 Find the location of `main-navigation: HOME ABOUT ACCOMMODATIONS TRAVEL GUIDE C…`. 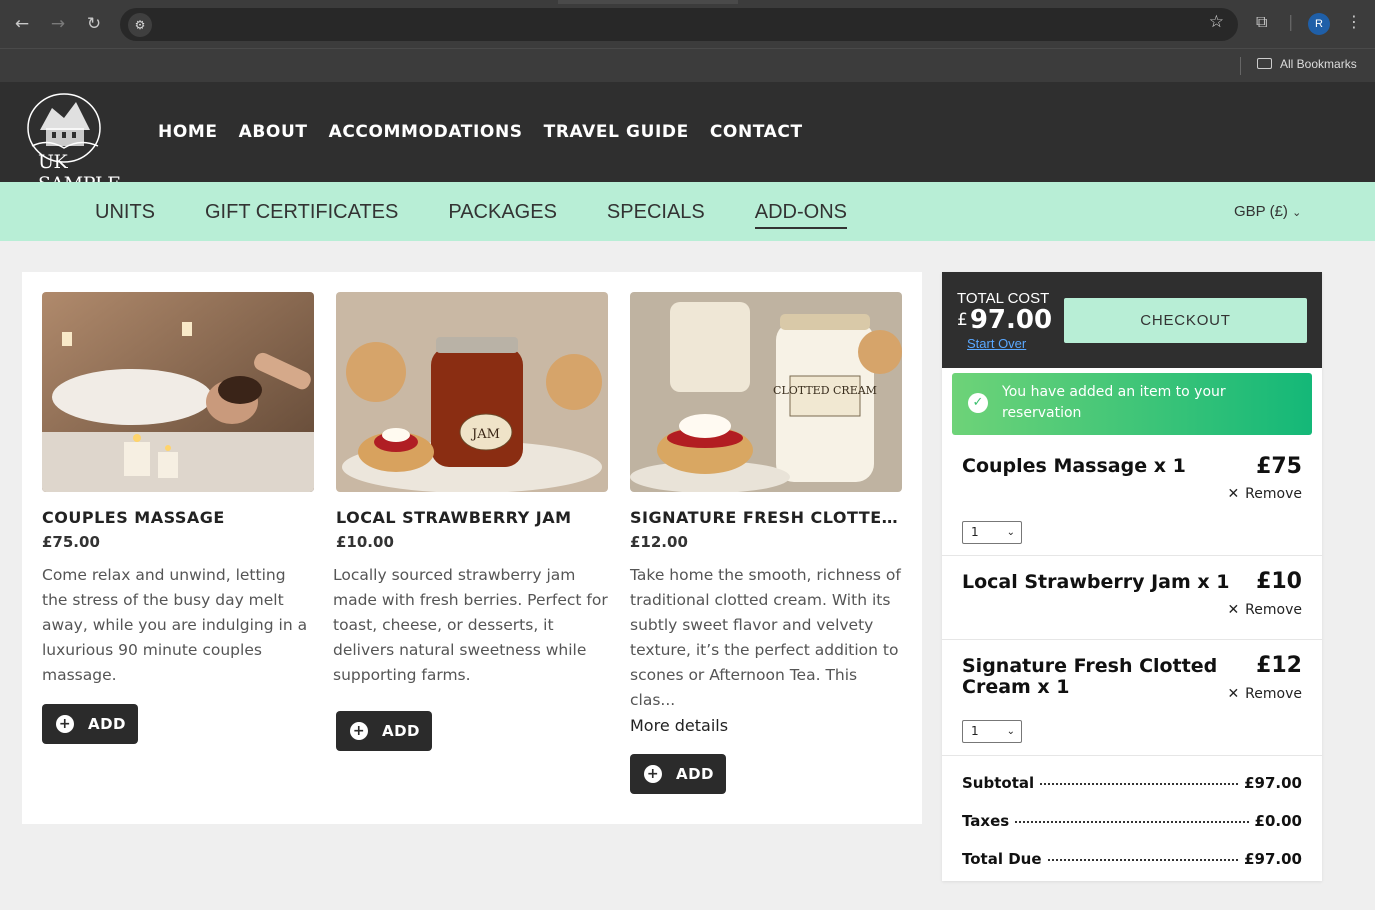

main-navigation: HOME ABOUT ACCOMMODATIONS TRAVEL GUIDE C… is located at coordinates (480, 132).